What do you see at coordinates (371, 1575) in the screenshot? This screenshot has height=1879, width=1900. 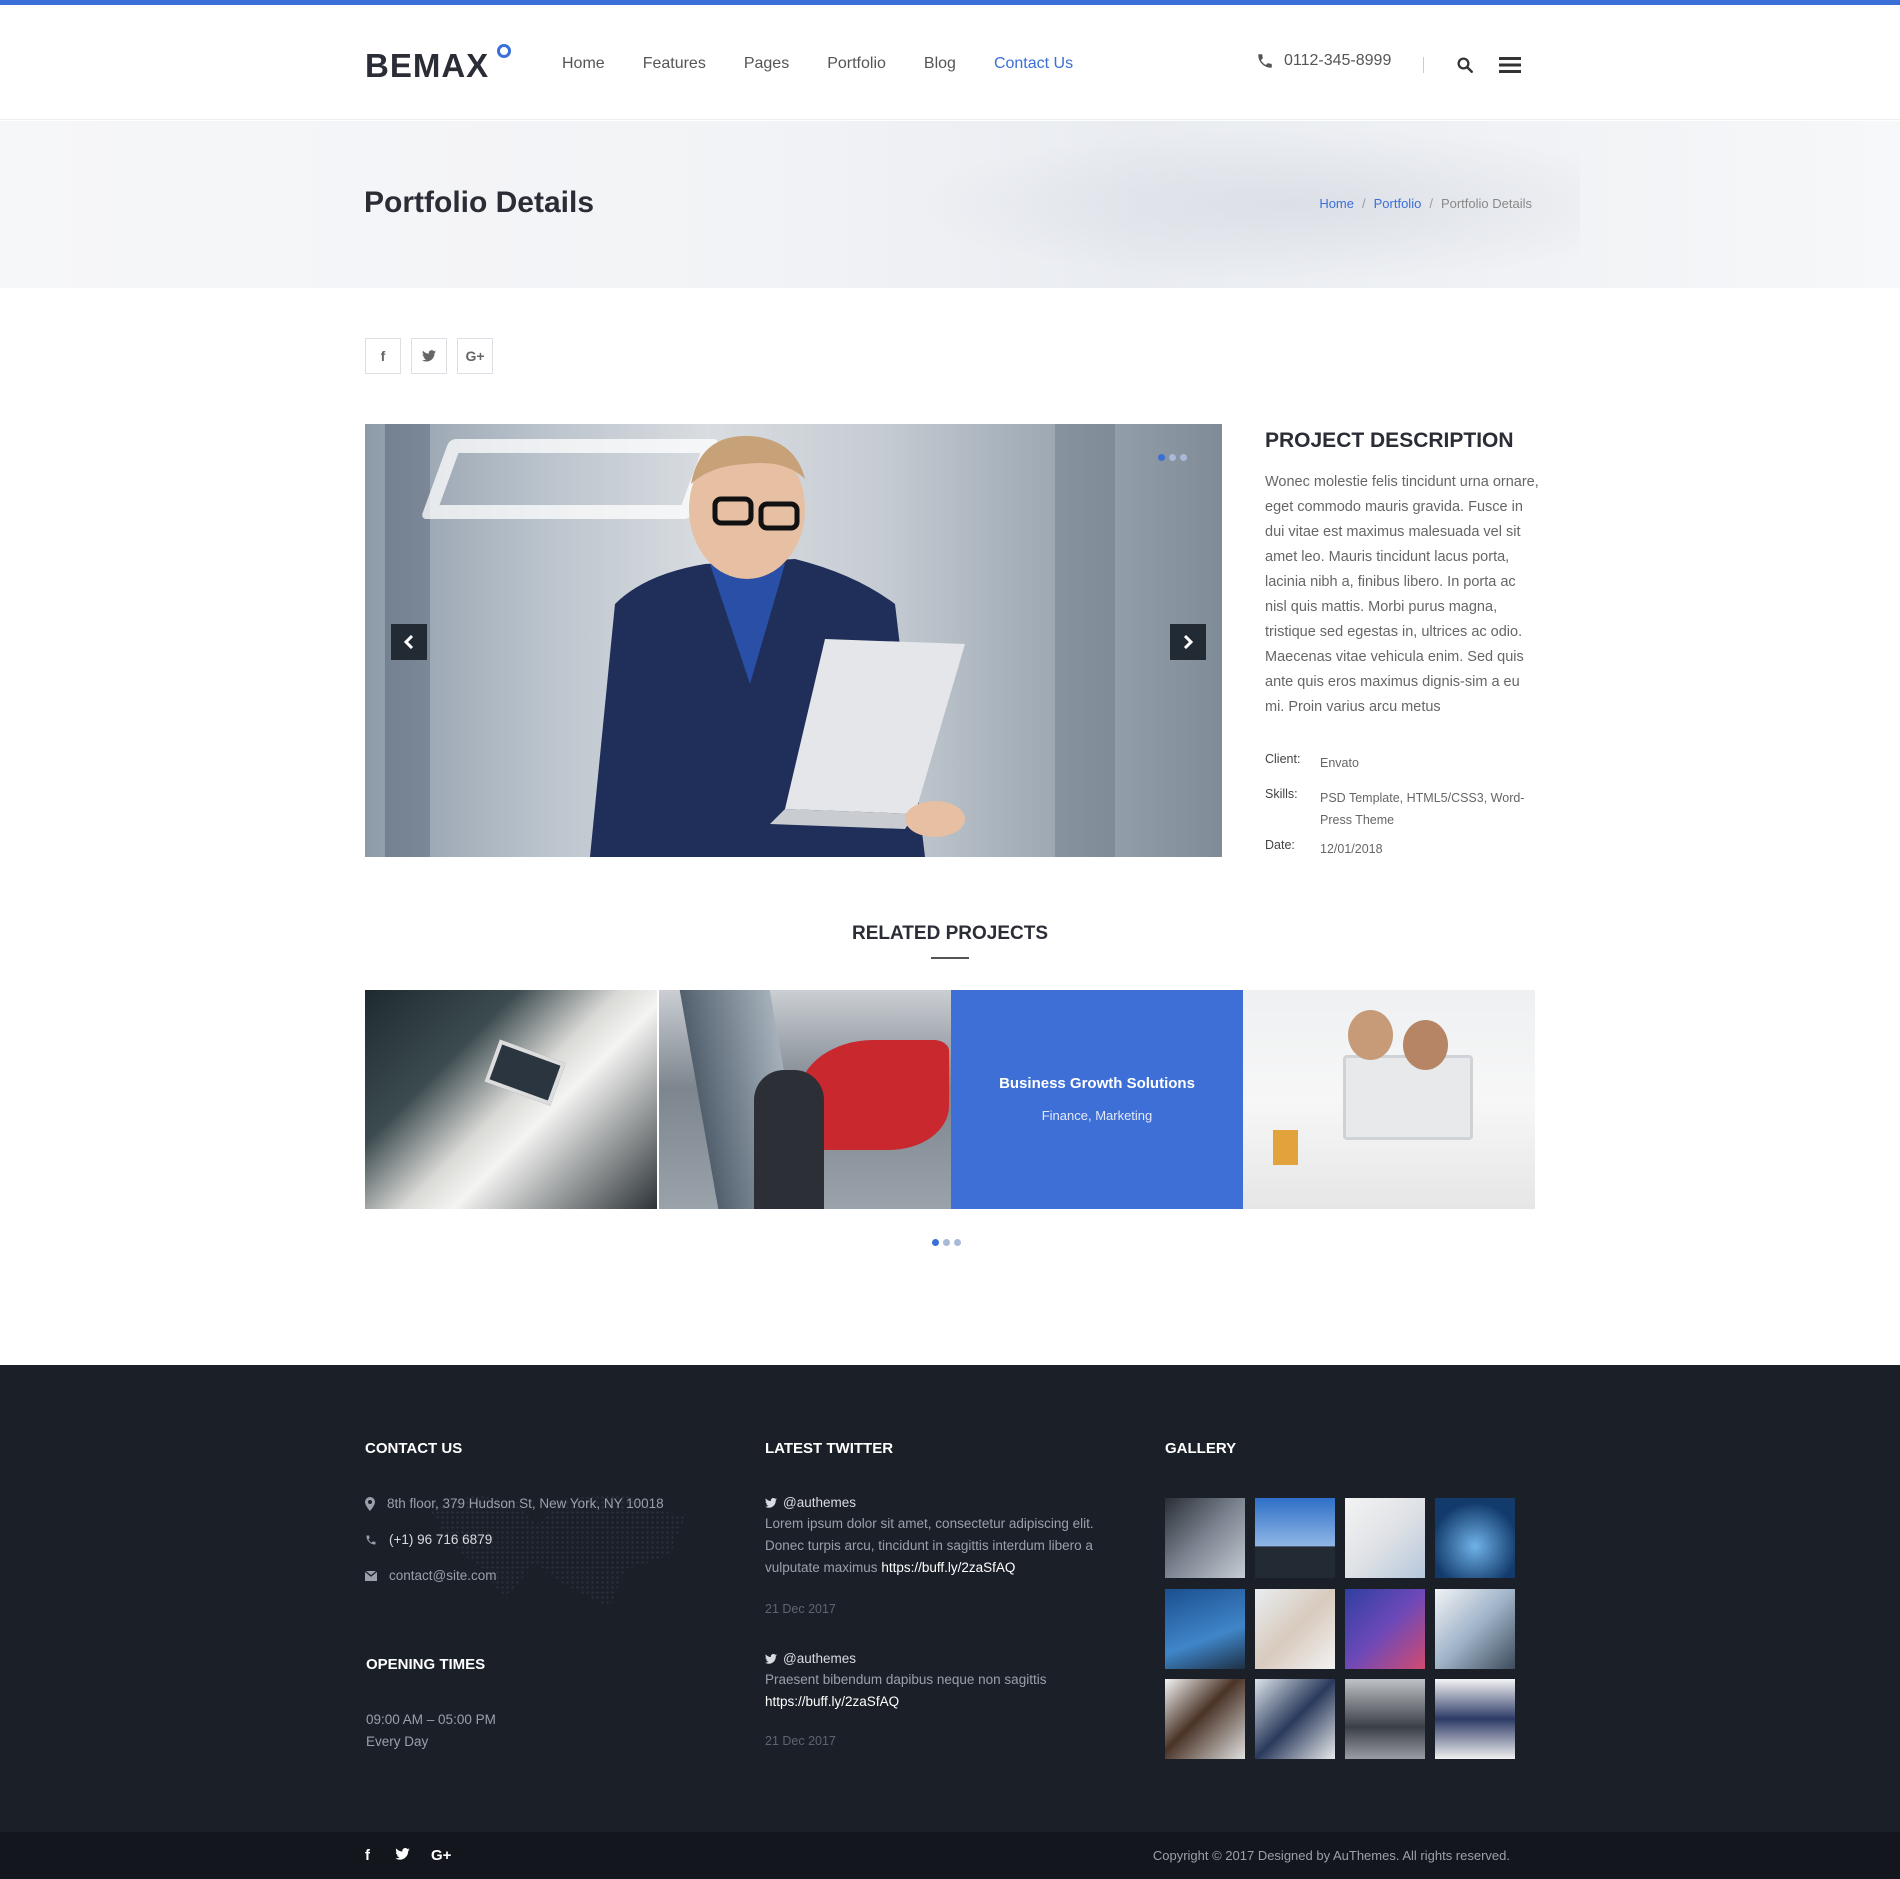 I see `envelope-icon` at bounding box center [371, 1575].